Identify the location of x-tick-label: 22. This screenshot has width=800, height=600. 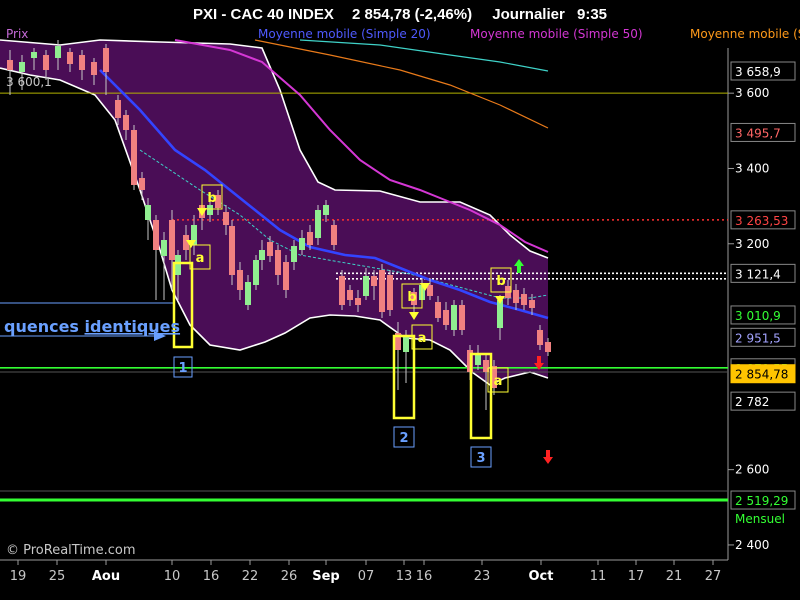
(250, 576).